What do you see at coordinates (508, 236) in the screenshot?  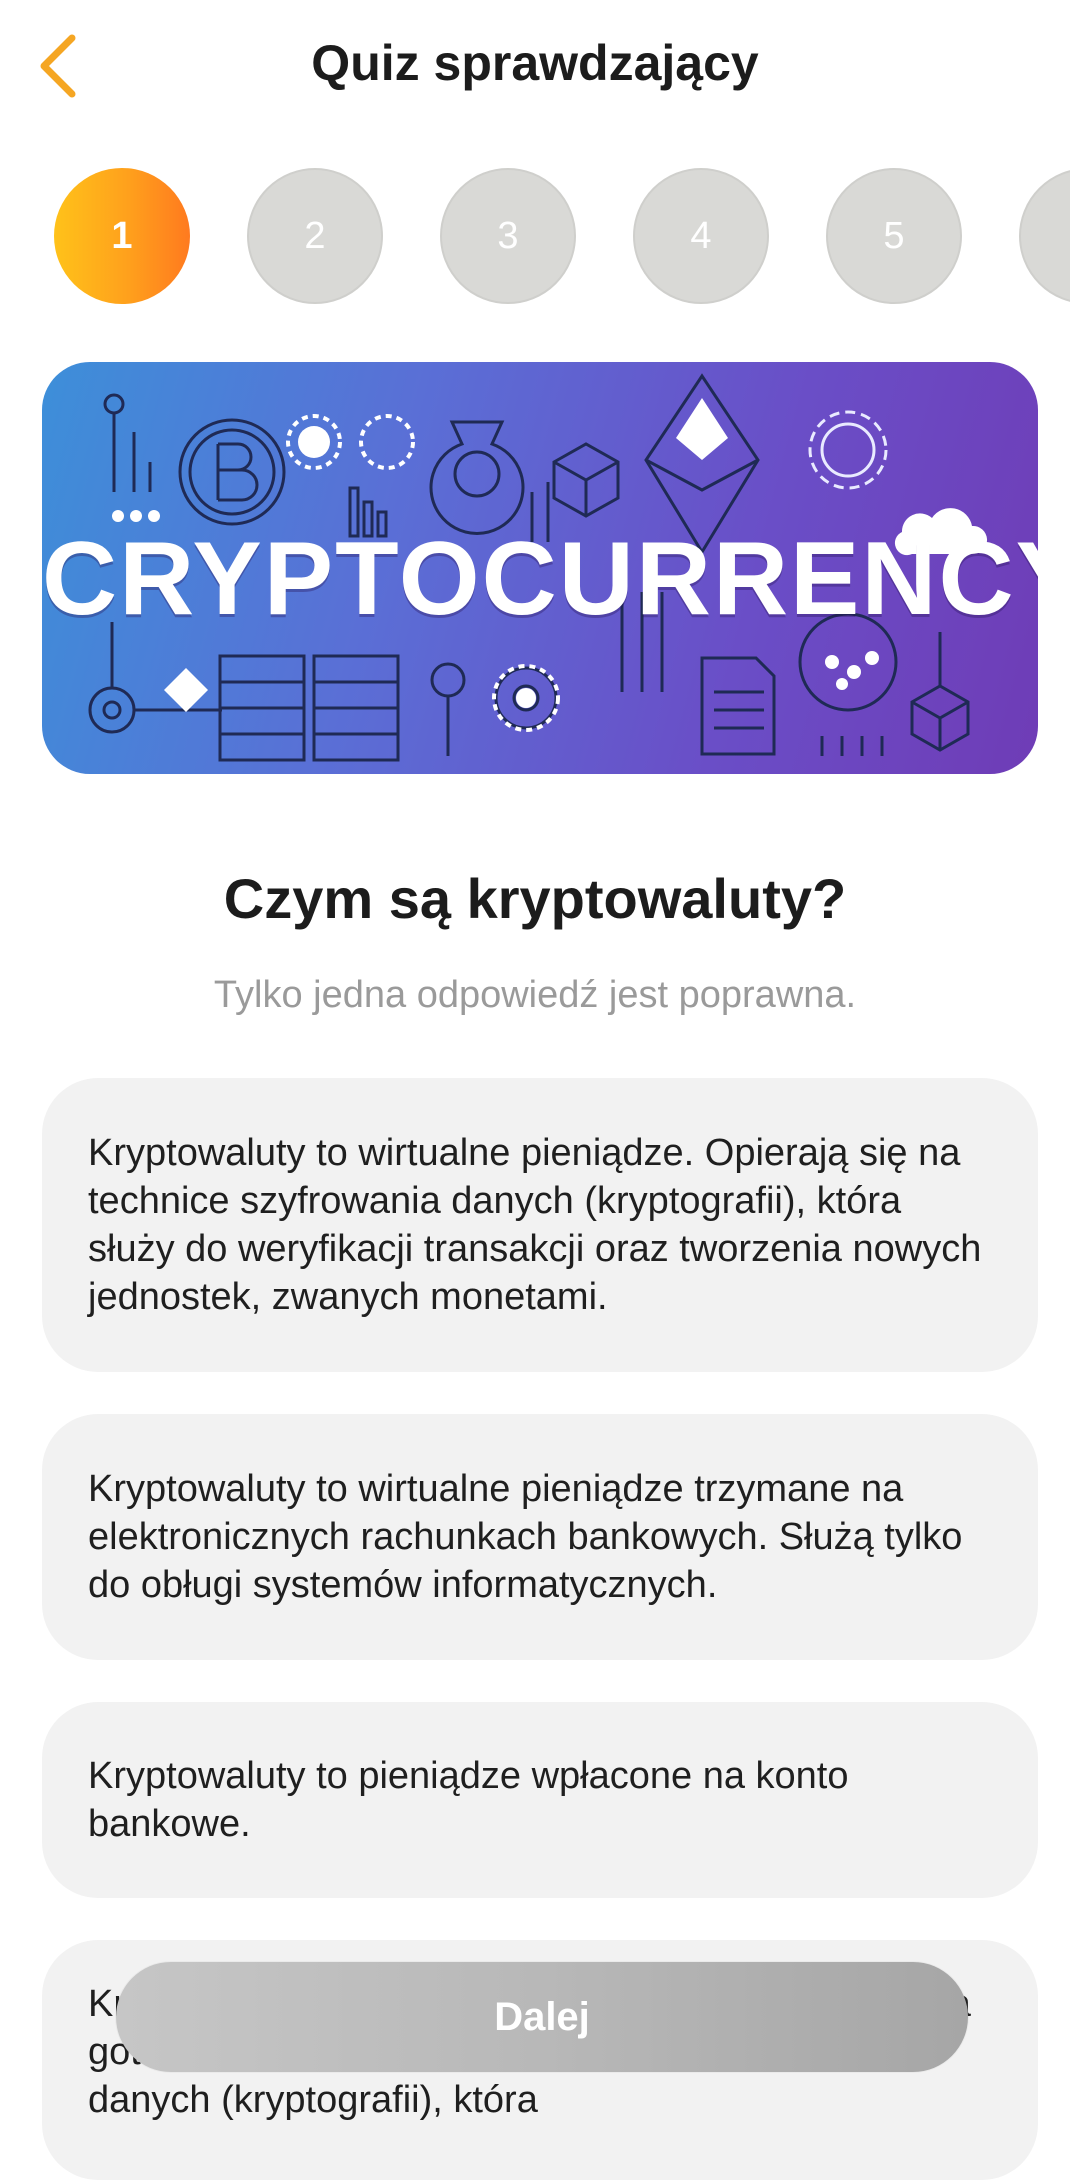 I see `step-3: 3` at bounding box center [508, 236].